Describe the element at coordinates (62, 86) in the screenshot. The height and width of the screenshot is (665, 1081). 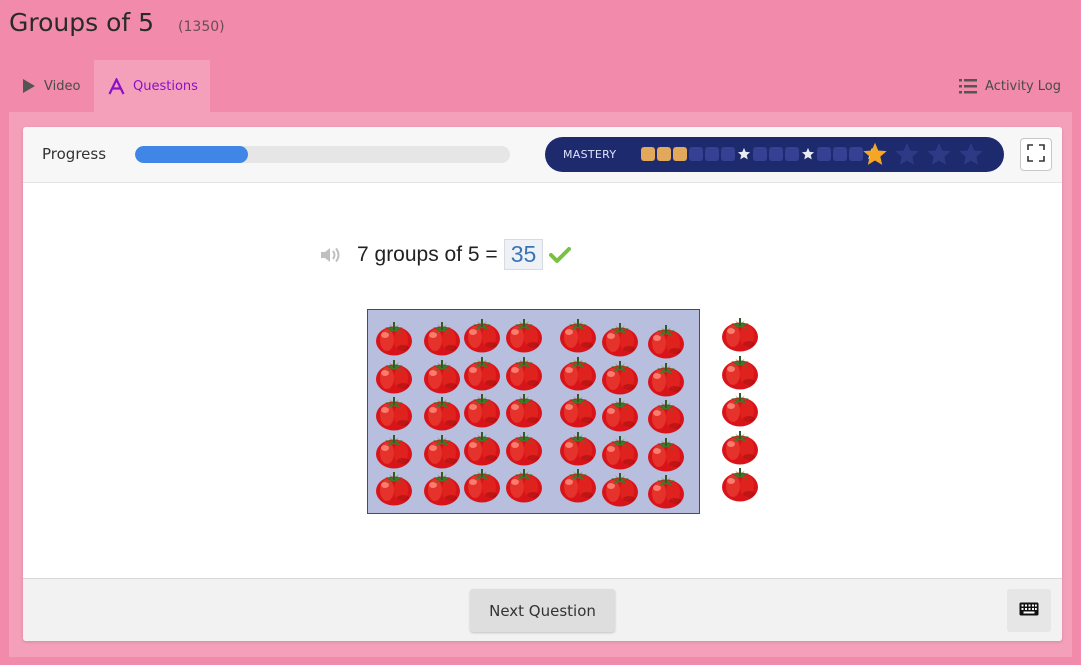
I see `tab-video-label: Video` at that location.